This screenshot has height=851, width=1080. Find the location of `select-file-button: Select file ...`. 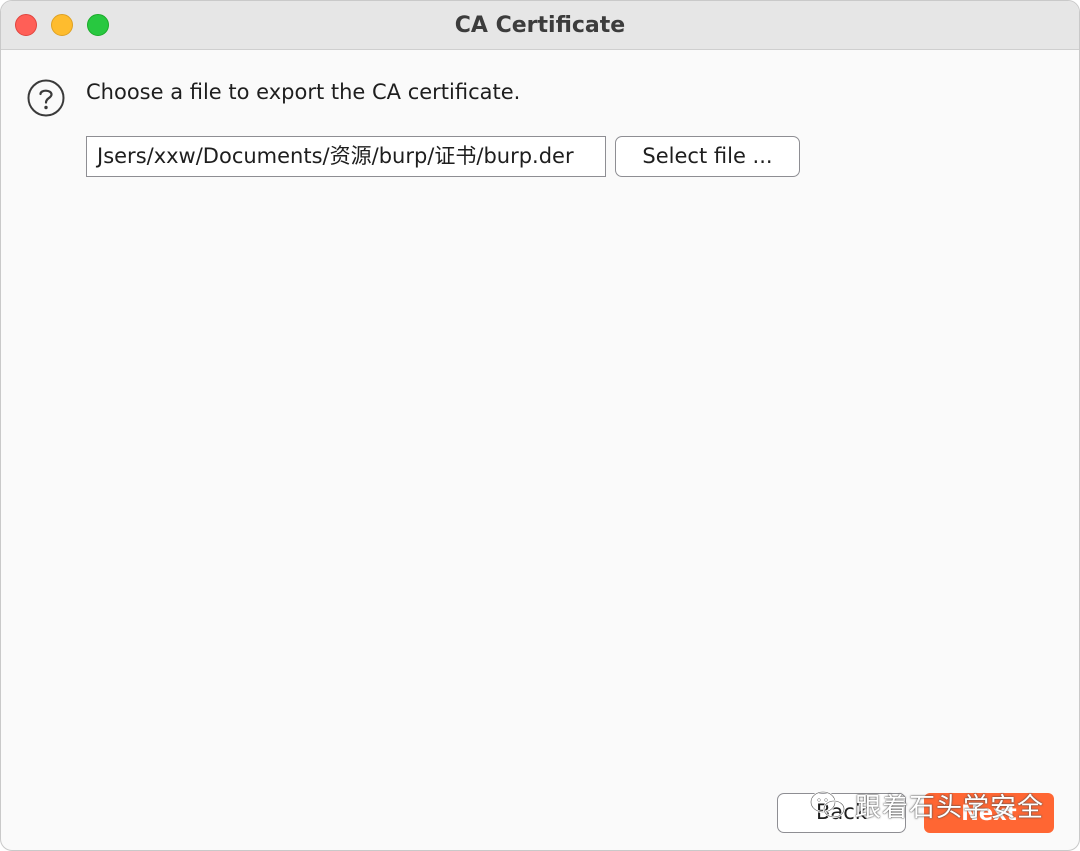

select-file-button: Select file ... is located at coordinates (707, 156).